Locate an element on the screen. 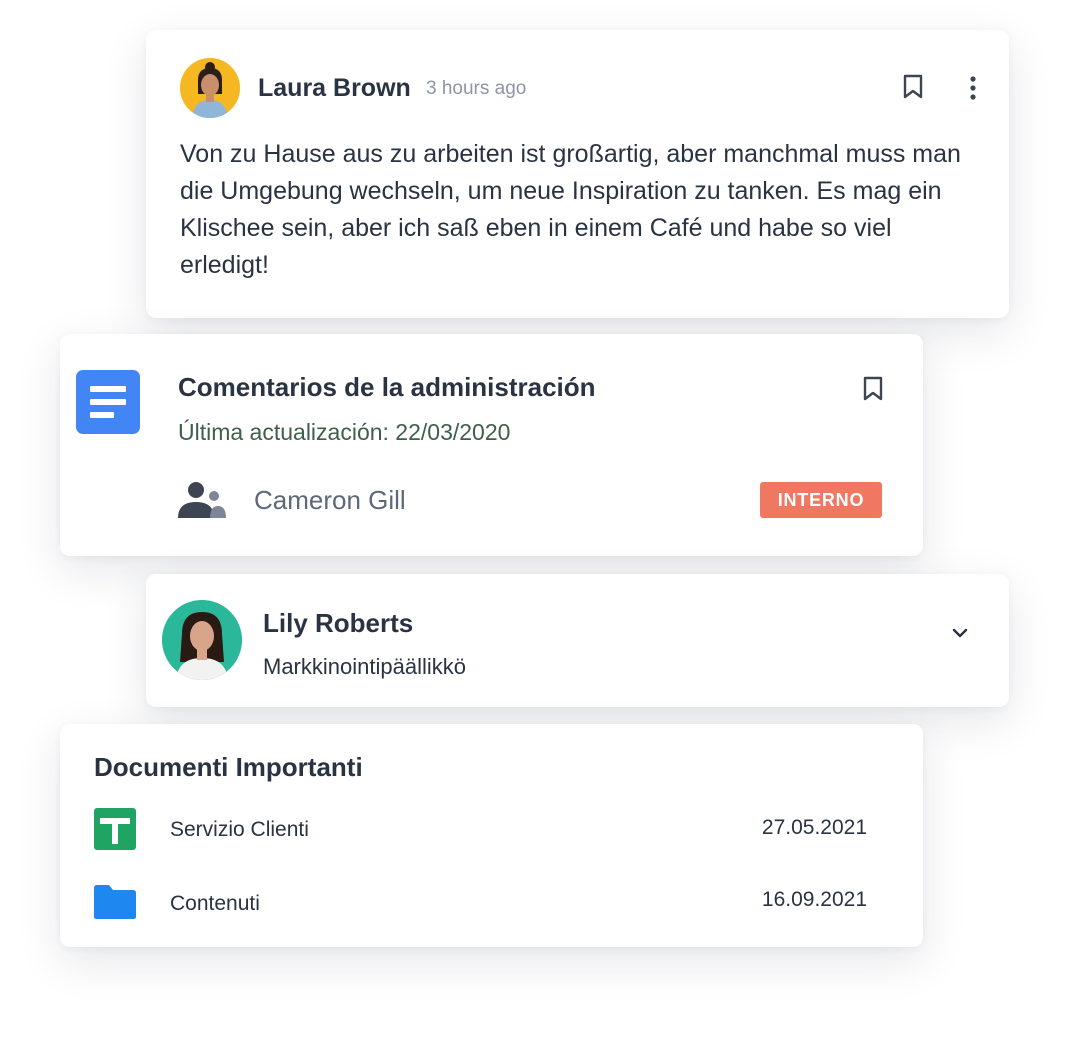 This screenshot has width=1070, height=1038. documents-heading: Documenti Importanti is located at coordinates (228, 767).